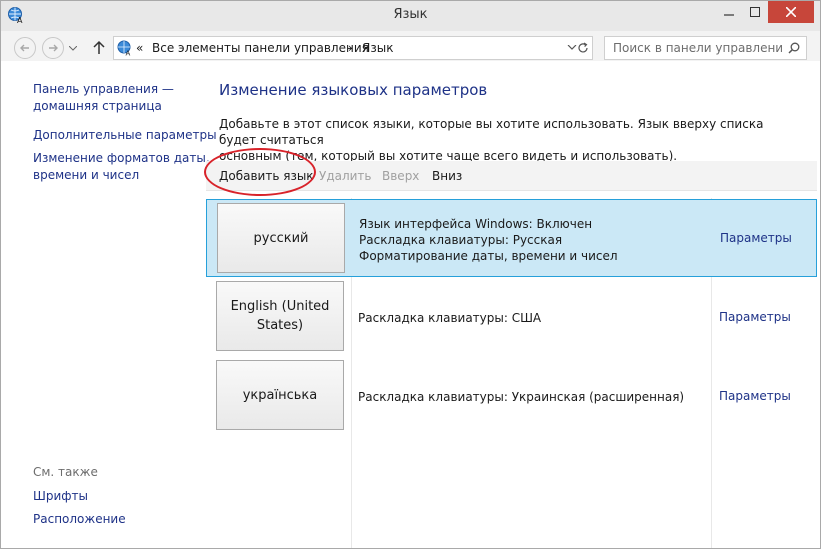 The image size is (821, 549). I want to click on sidebar-formats-line2: времени и чисел, so click(86, 175).